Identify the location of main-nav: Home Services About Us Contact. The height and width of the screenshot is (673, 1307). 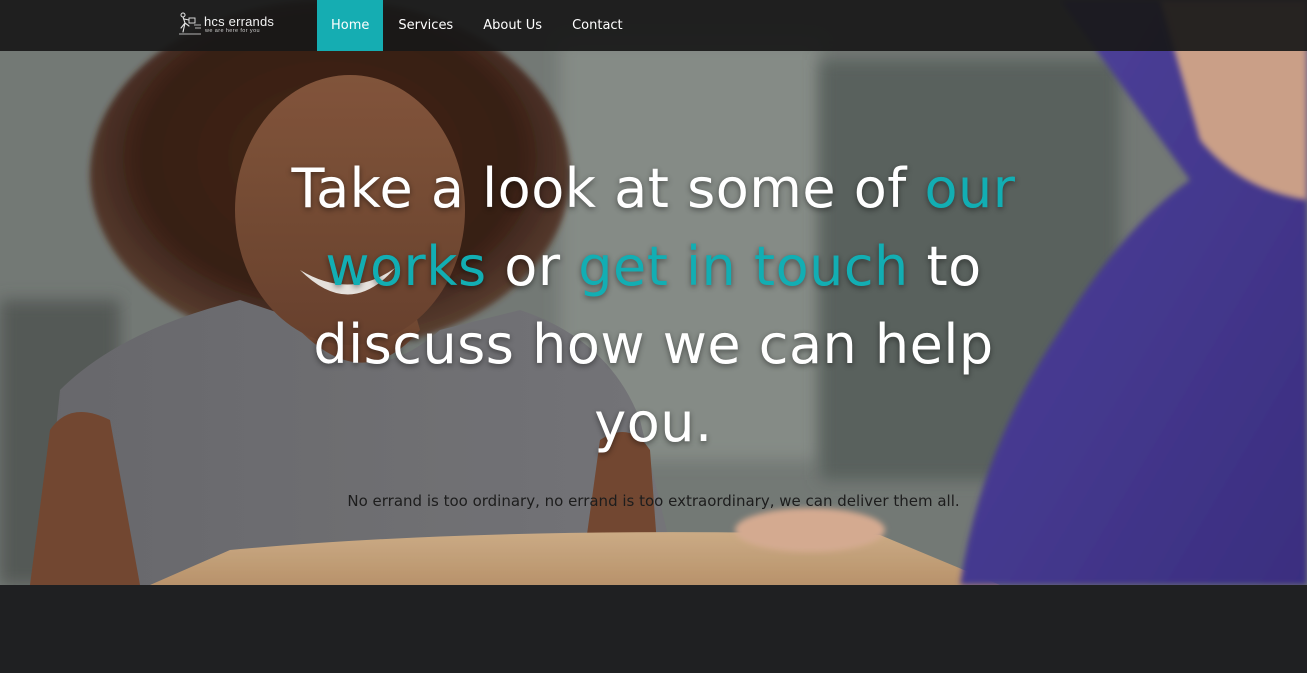
(477, 25).